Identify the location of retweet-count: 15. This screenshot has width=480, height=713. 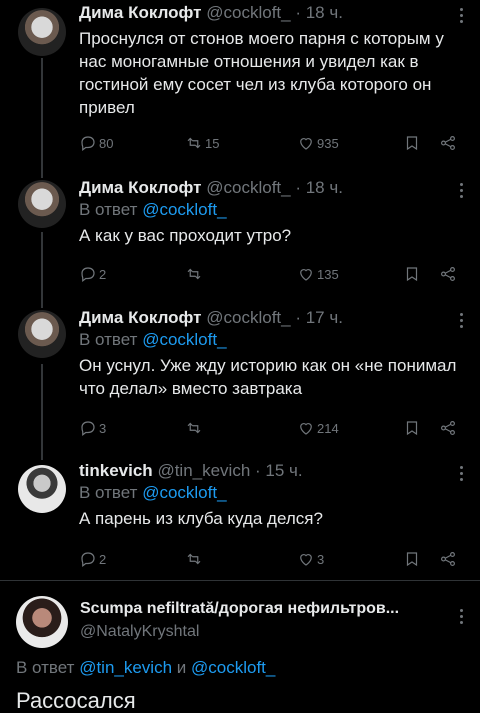
(212, 143).